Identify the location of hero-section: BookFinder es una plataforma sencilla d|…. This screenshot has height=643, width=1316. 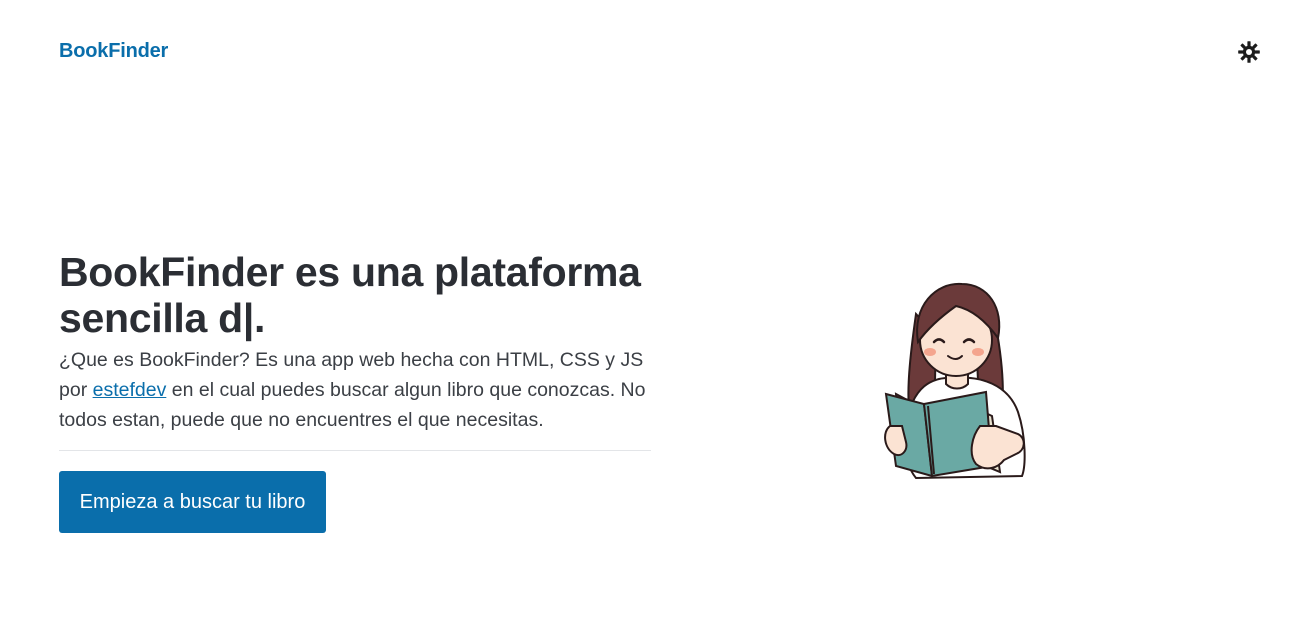
(355, 342).